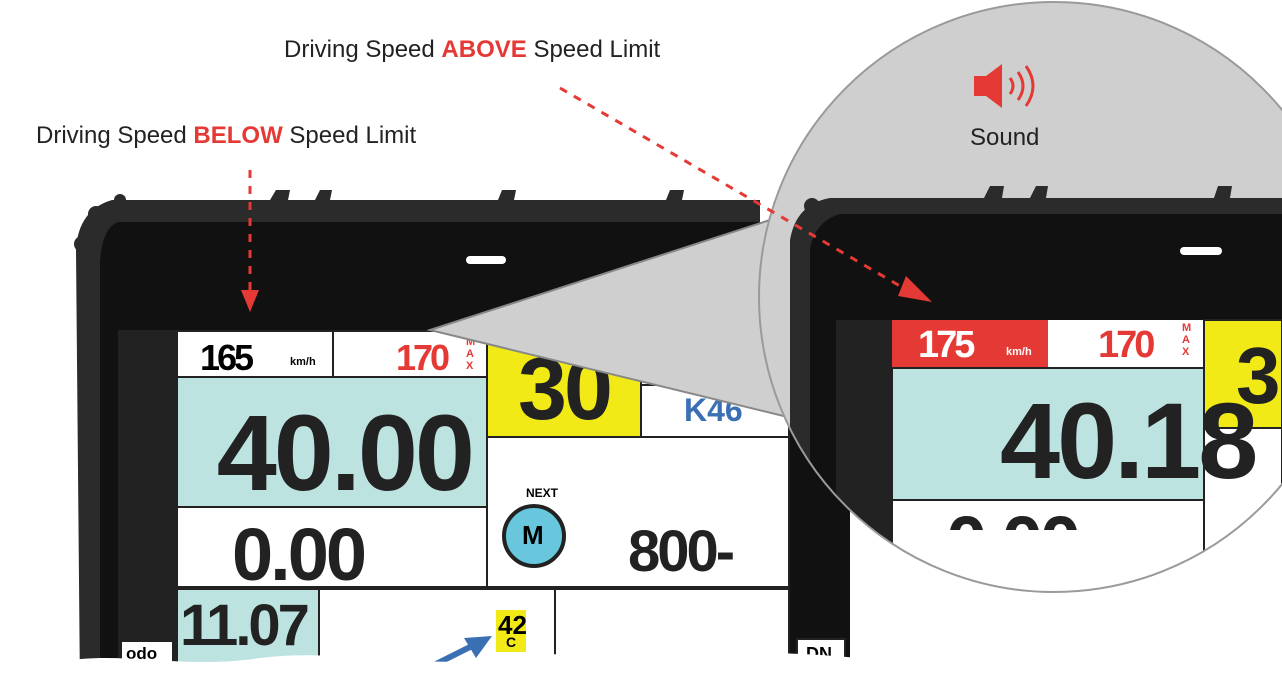 The width and height of the screenshot is (1282, 691). I want to click on zoom-max-a: A, so click(1186, 340).